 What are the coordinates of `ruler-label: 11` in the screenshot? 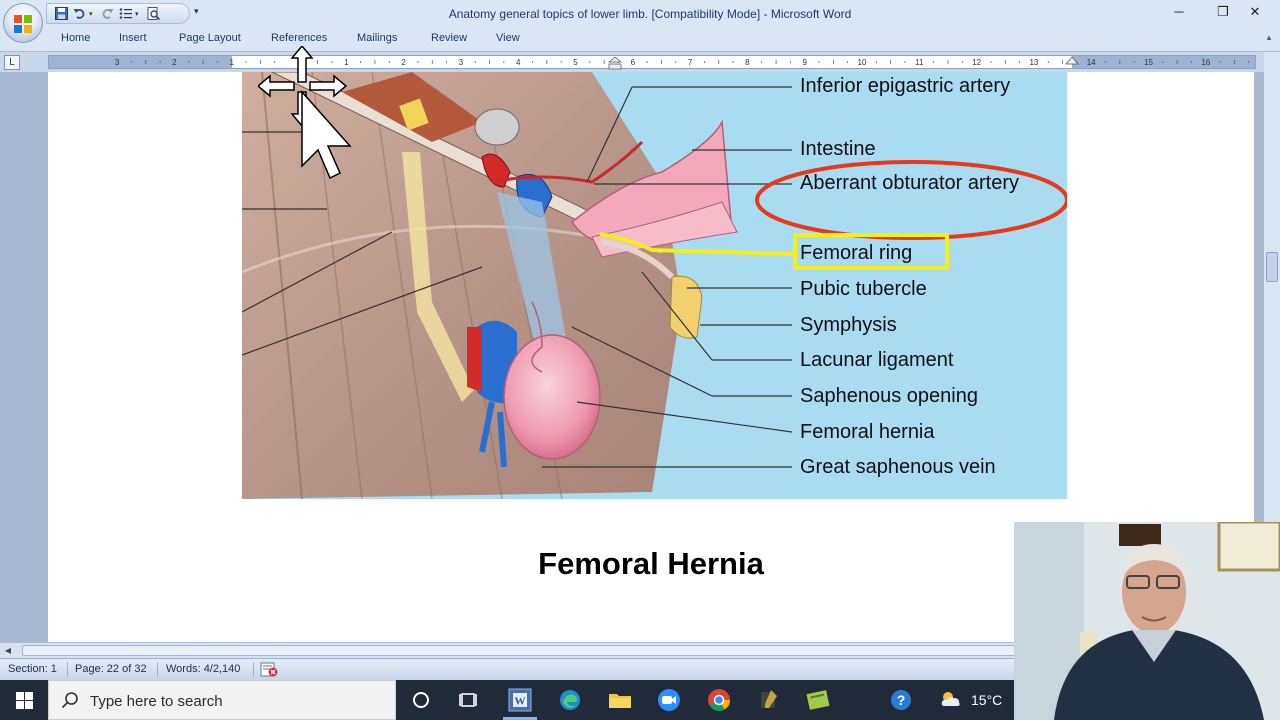 It's located at (919, 62).